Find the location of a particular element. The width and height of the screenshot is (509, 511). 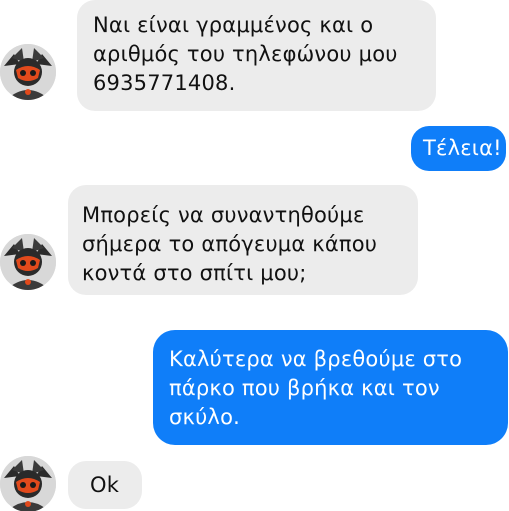

message-text-line: Ναι είναι γραμμένος και ο is located at coordinates (233, 25).